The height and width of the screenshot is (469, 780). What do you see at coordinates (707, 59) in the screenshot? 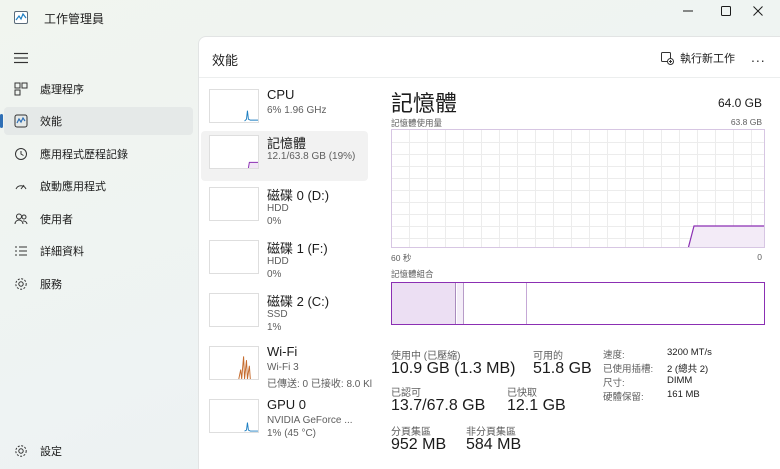
I see `run-new-task-label: 執行新工作` at bounding box center [707, 59].